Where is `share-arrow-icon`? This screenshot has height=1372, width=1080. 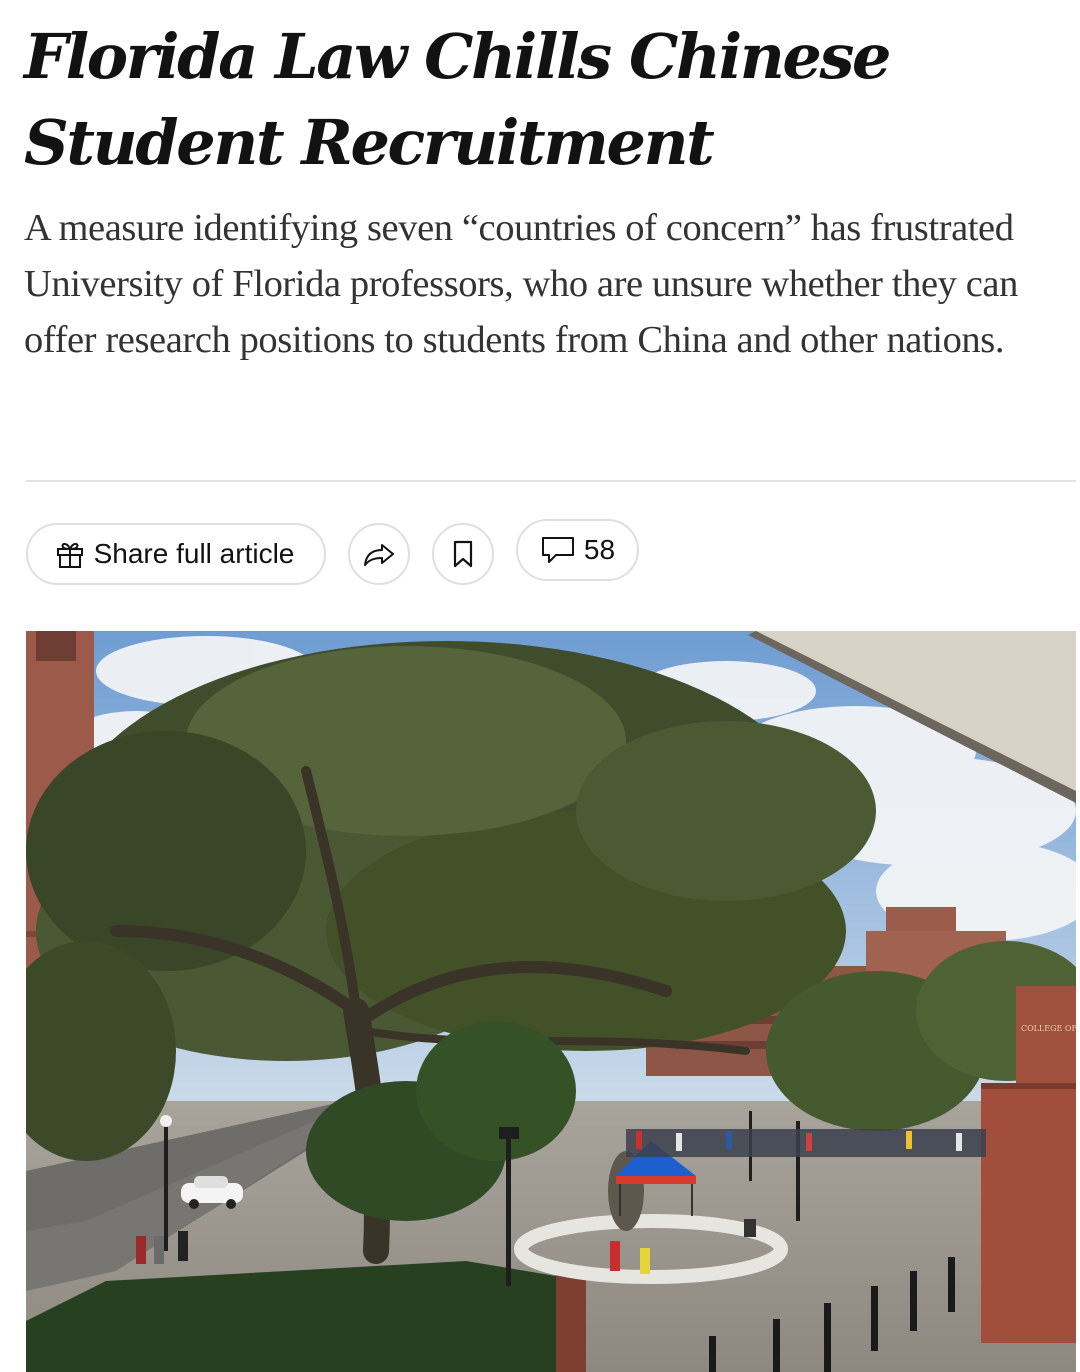
share-arrow-icon is located at coordinates (379, 554).